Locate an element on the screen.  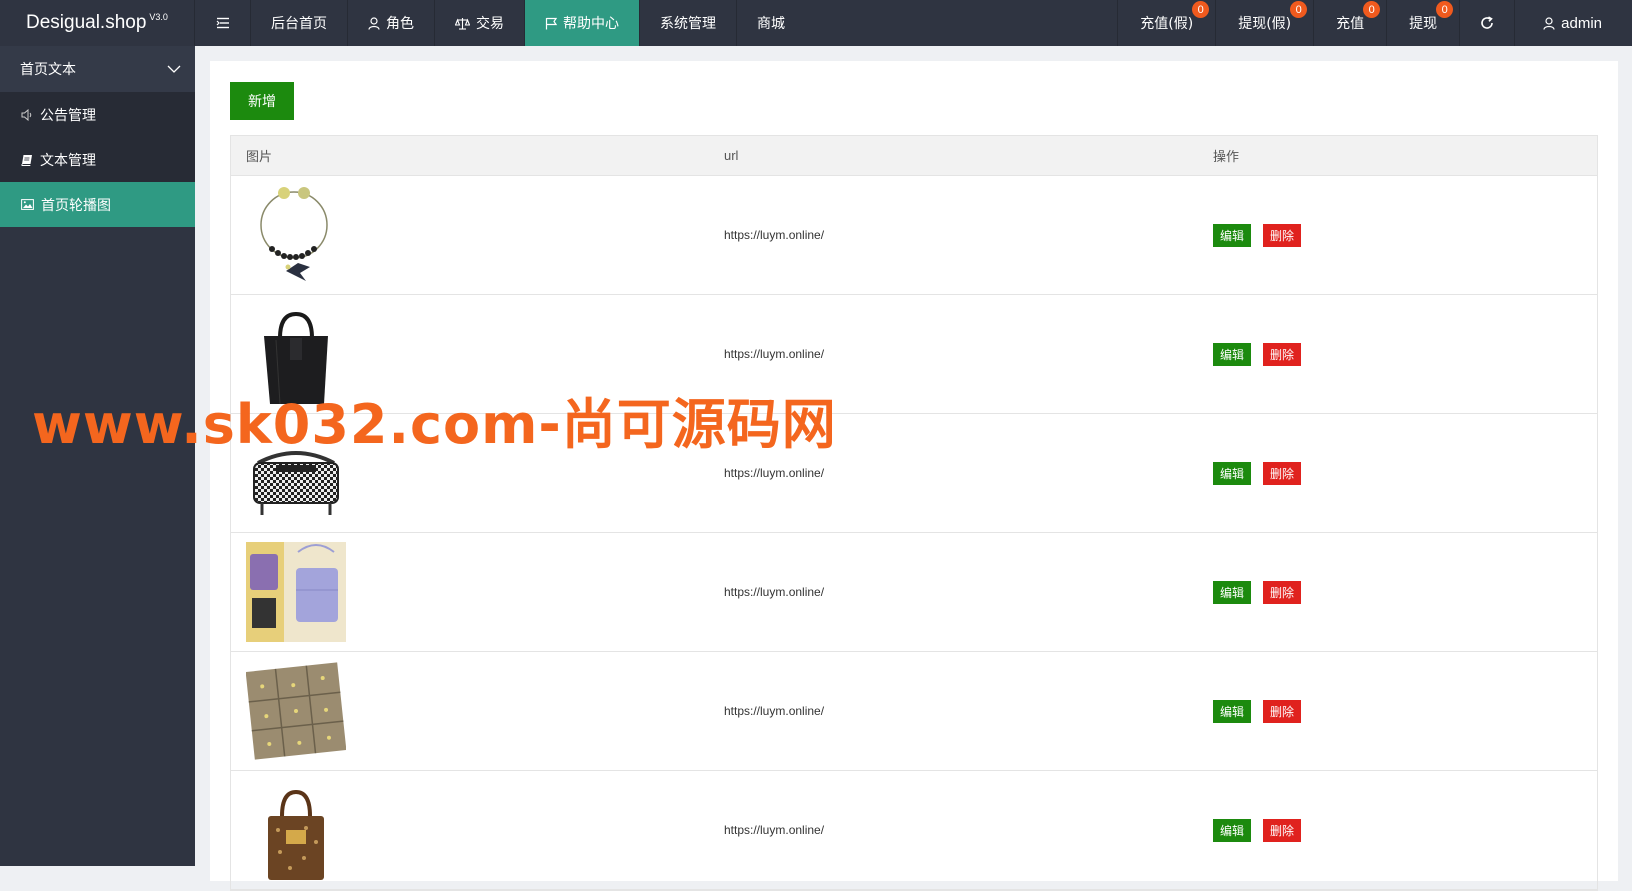
sidebar-item-label: 首页轮播图 is located at coordinates (76, 205).